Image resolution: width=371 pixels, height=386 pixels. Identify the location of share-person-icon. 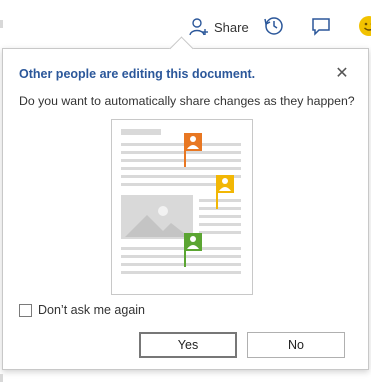
(198, 27).